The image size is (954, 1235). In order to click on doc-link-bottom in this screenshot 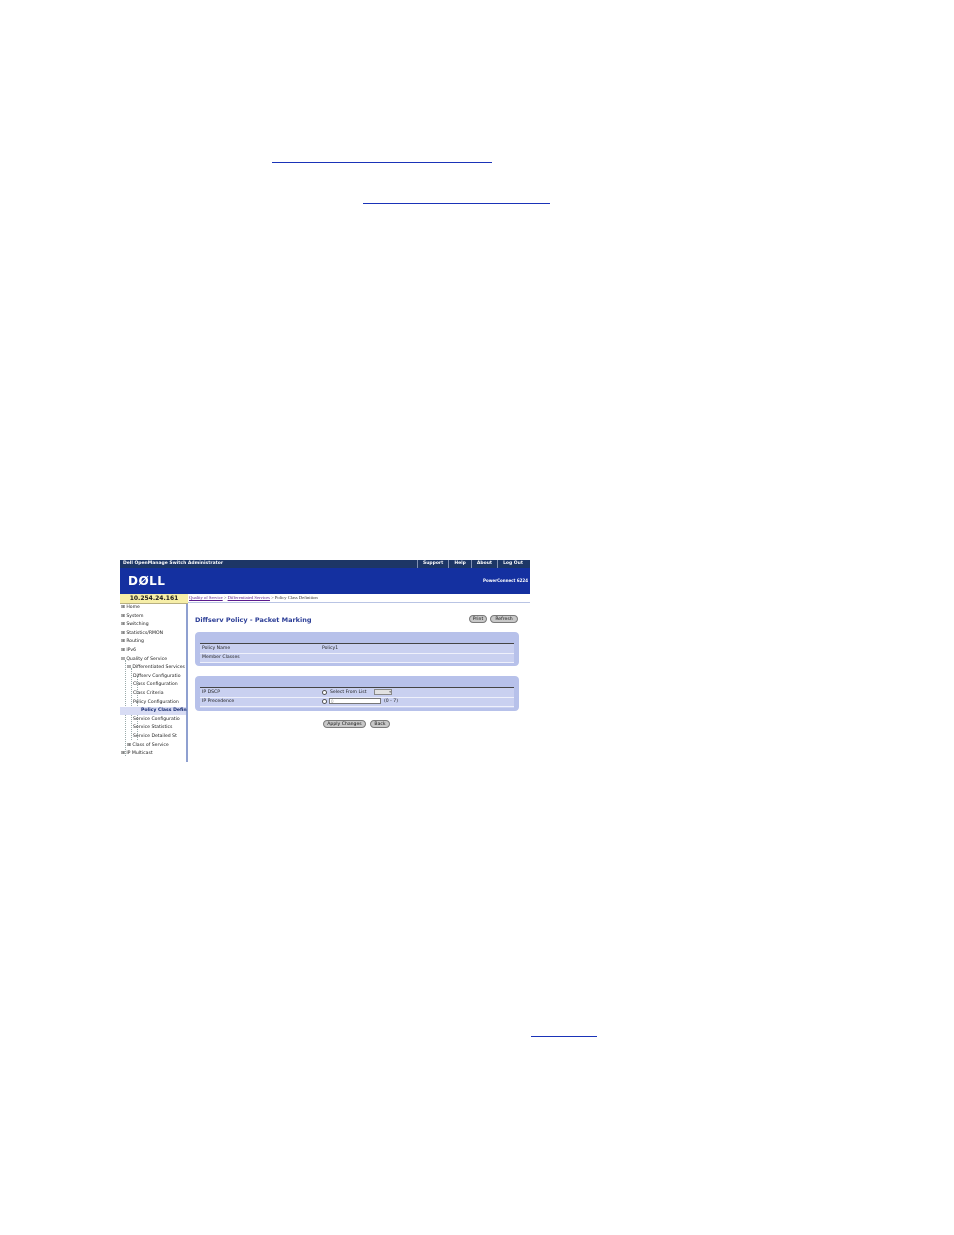, I will do `click(564, 1036)`.